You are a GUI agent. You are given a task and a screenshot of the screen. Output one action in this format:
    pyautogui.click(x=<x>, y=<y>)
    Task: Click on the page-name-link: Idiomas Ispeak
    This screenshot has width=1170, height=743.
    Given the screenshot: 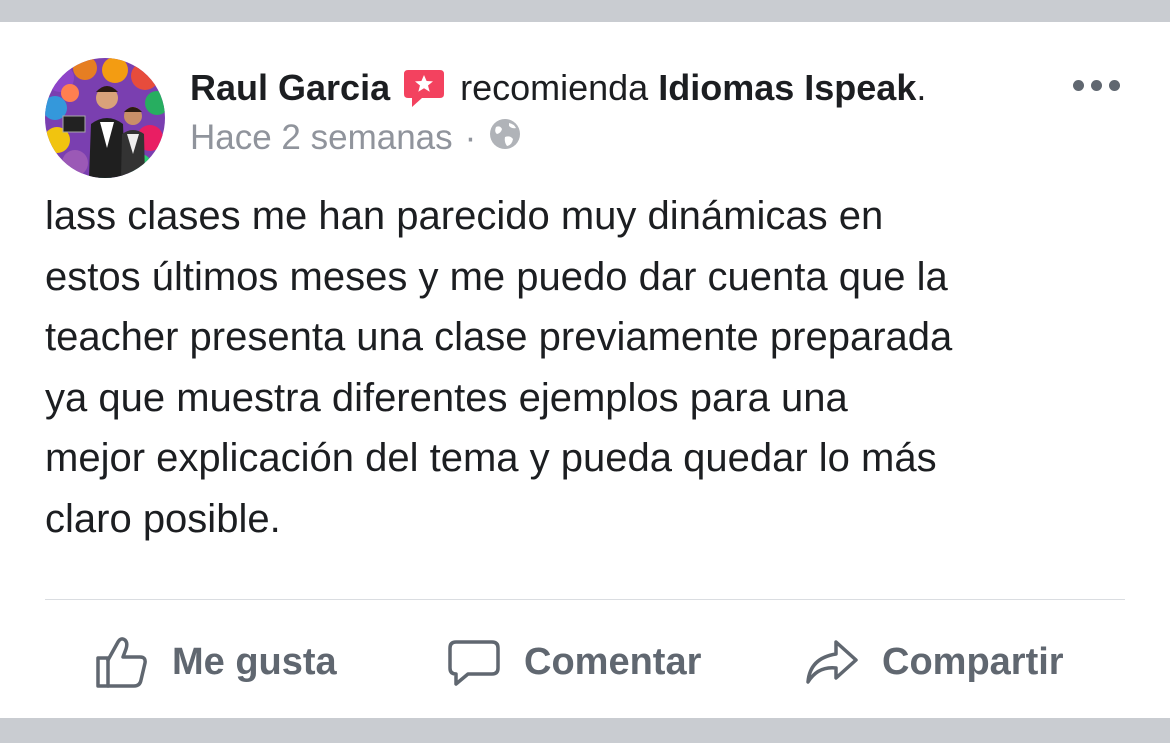 What is the action you would take?
    pyautogui.click(x=787, y=88)
    